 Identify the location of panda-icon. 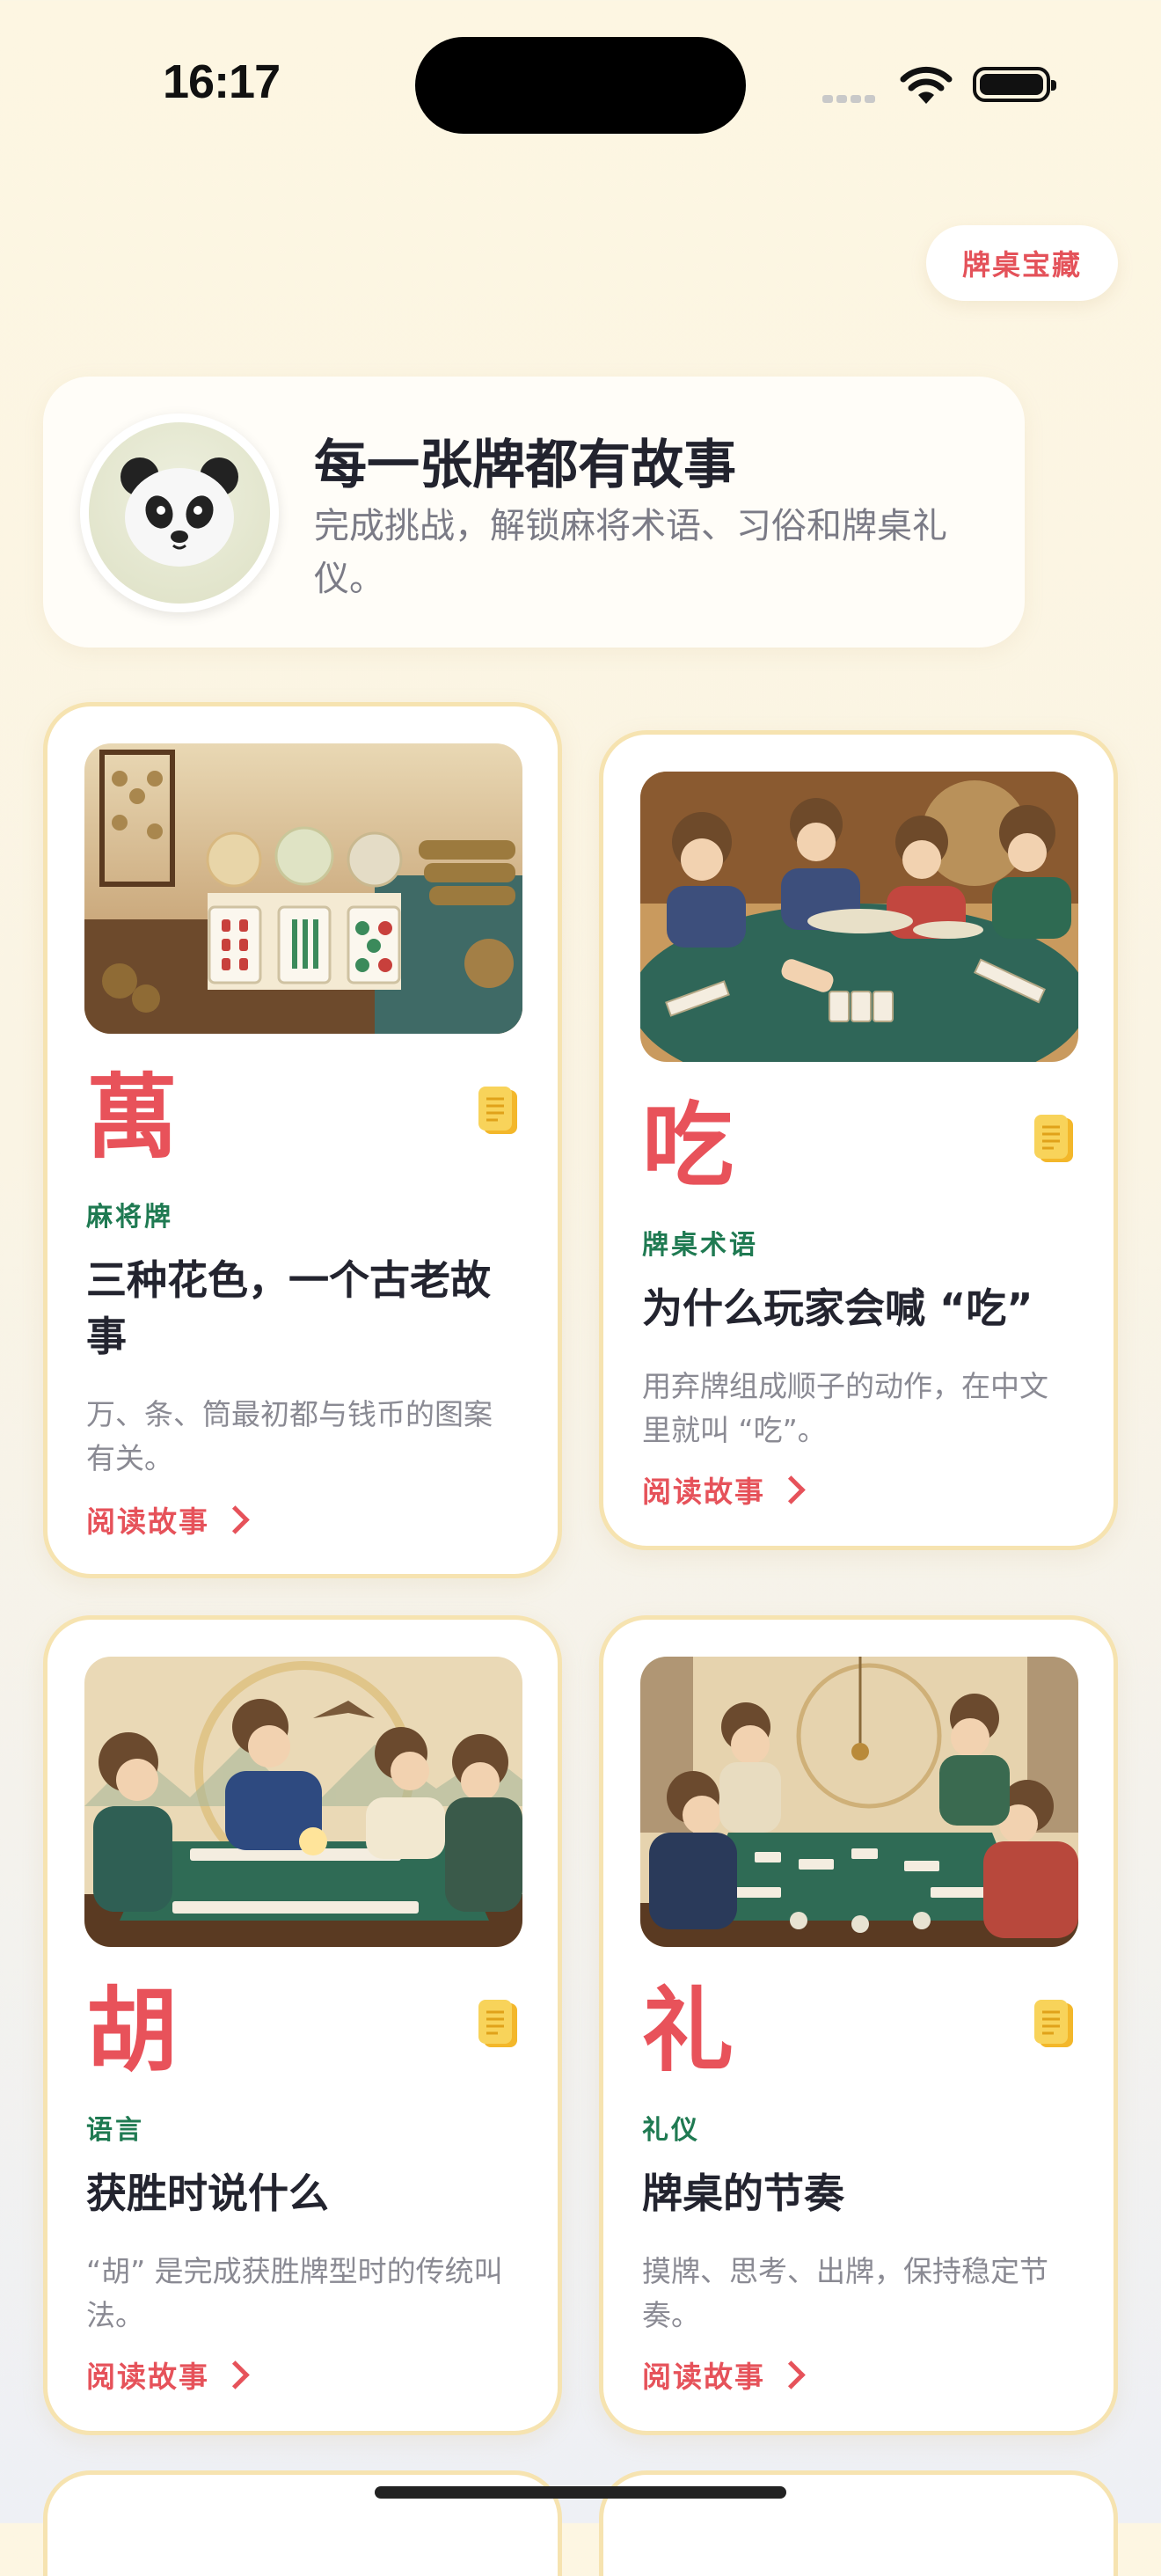
(179, 512).